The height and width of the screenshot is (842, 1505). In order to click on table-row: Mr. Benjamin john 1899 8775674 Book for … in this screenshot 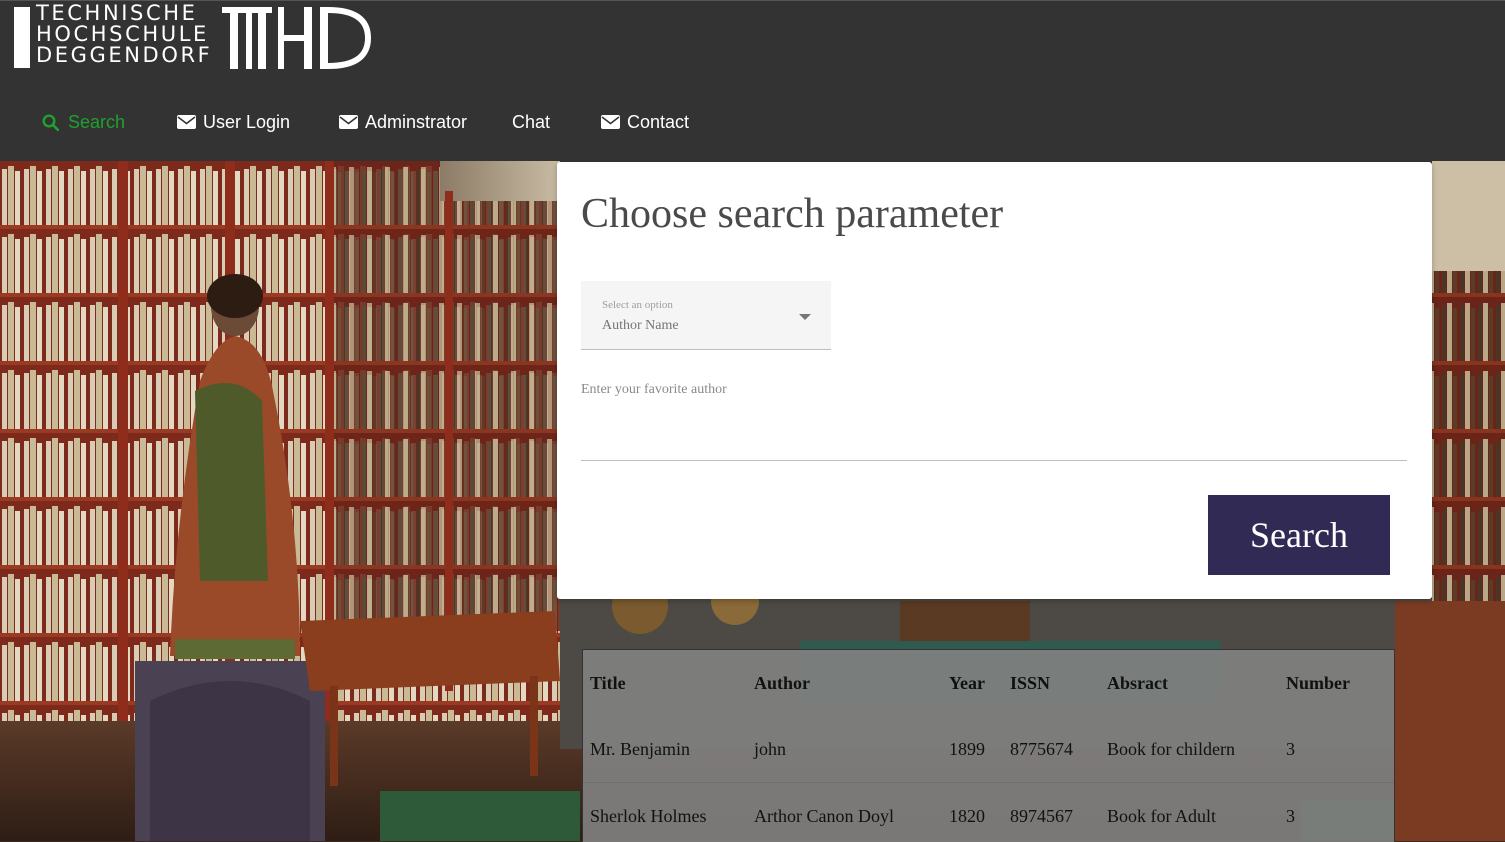, I will do `click(988, 749)`.